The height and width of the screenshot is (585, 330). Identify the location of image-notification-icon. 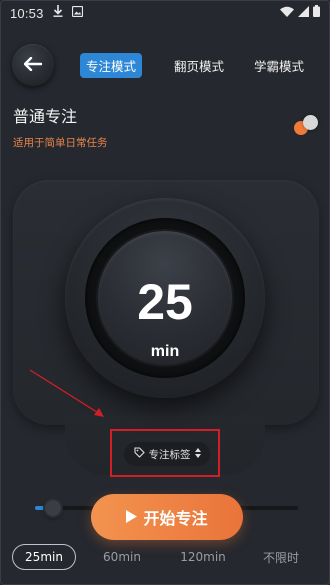
(77, 13).